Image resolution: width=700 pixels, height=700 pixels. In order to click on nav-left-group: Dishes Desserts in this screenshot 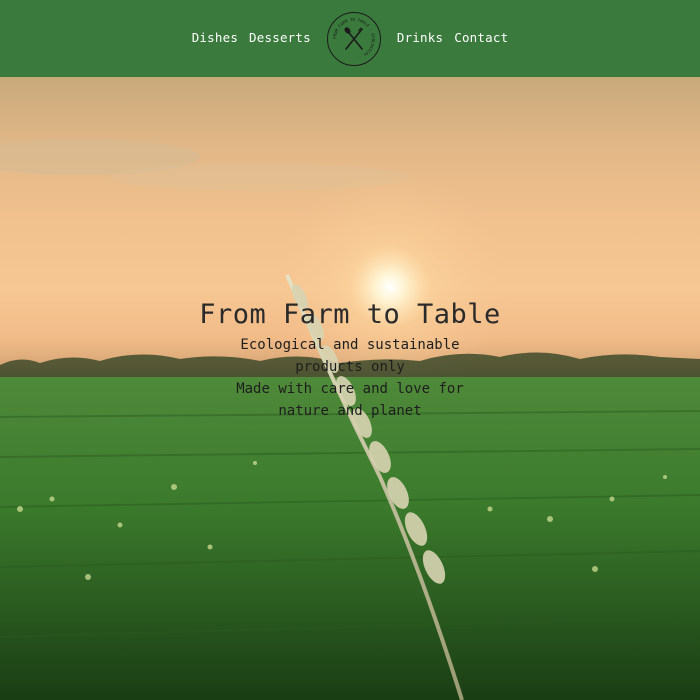, I will do `click(251, 38)`.